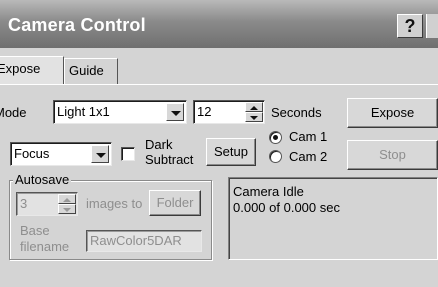 Image resolution: width=438 pixels, height=287 pixels. Describe the element at coordinates (204, 111) in the screenshot. I see `exposure-value: 12` at that location.